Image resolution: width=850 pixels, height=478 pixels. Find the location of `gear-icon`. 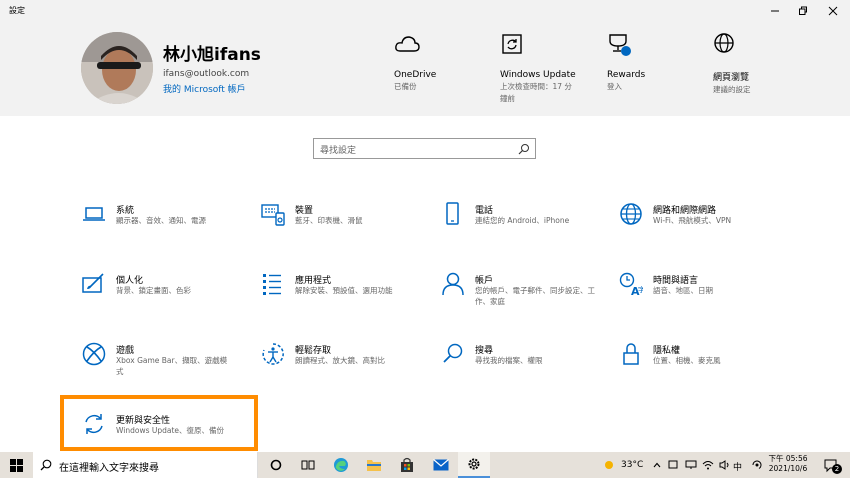

gear-icon is located at coordinates (474, 464).